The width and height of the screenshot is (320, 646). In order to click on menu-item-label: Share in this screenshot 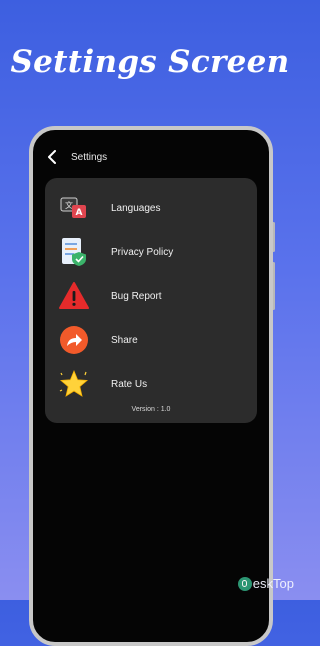, I will do `click(124, 340)`.